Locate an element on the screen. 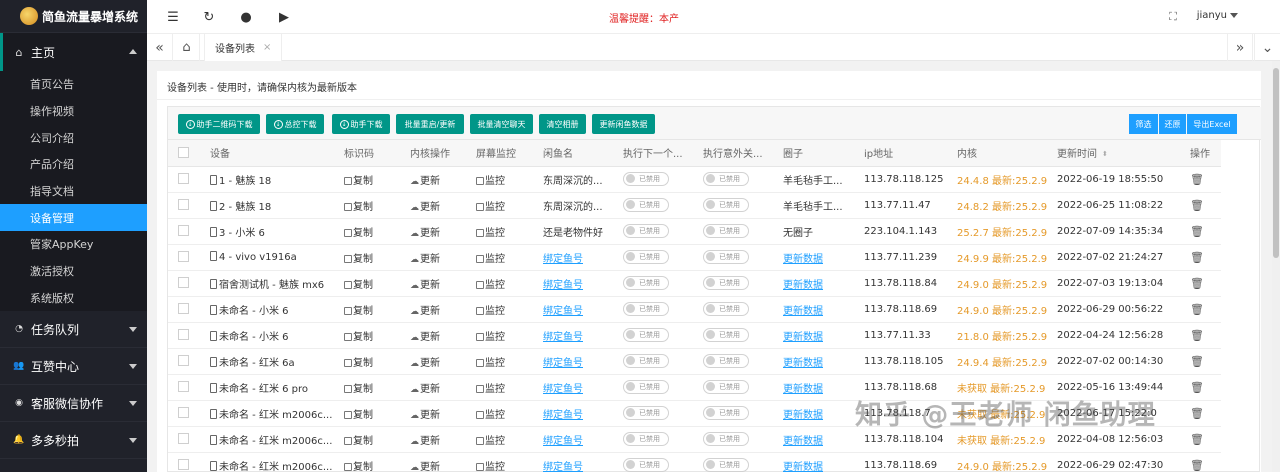  tab-device-list: 设备列表 × is located at coordinates (243, 47).